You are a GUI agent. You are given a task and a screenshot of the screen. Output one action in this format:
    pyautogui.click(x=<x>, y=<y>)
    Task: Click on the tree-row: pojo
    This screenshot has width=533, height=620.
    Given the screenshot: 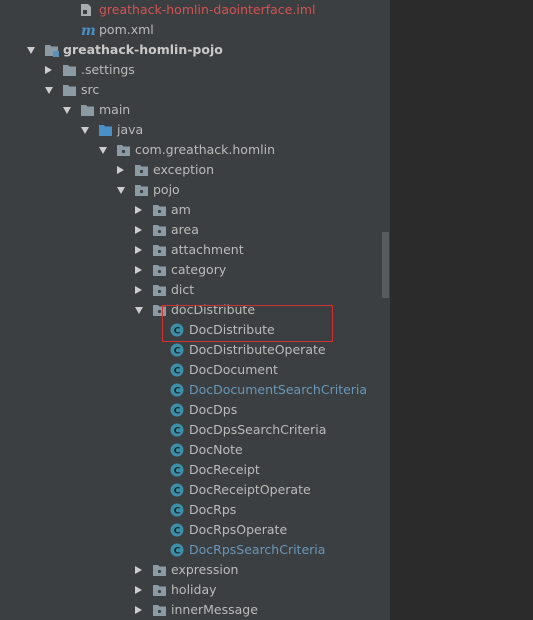 What is the action you would take?
    pyautogui.click(x=190, y=190)
    